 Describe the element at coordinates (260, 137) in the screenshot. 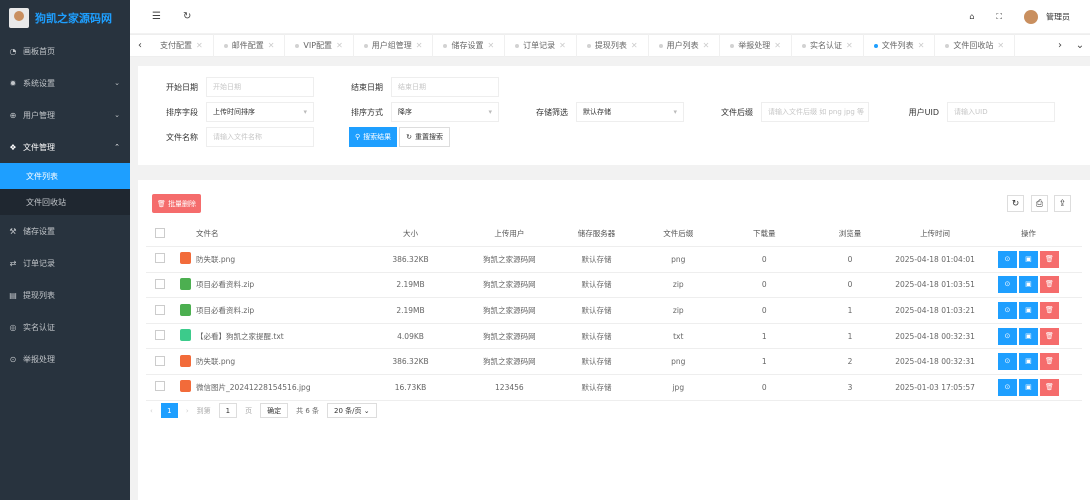

I see `name-input: 请输入文件名称` at that location.